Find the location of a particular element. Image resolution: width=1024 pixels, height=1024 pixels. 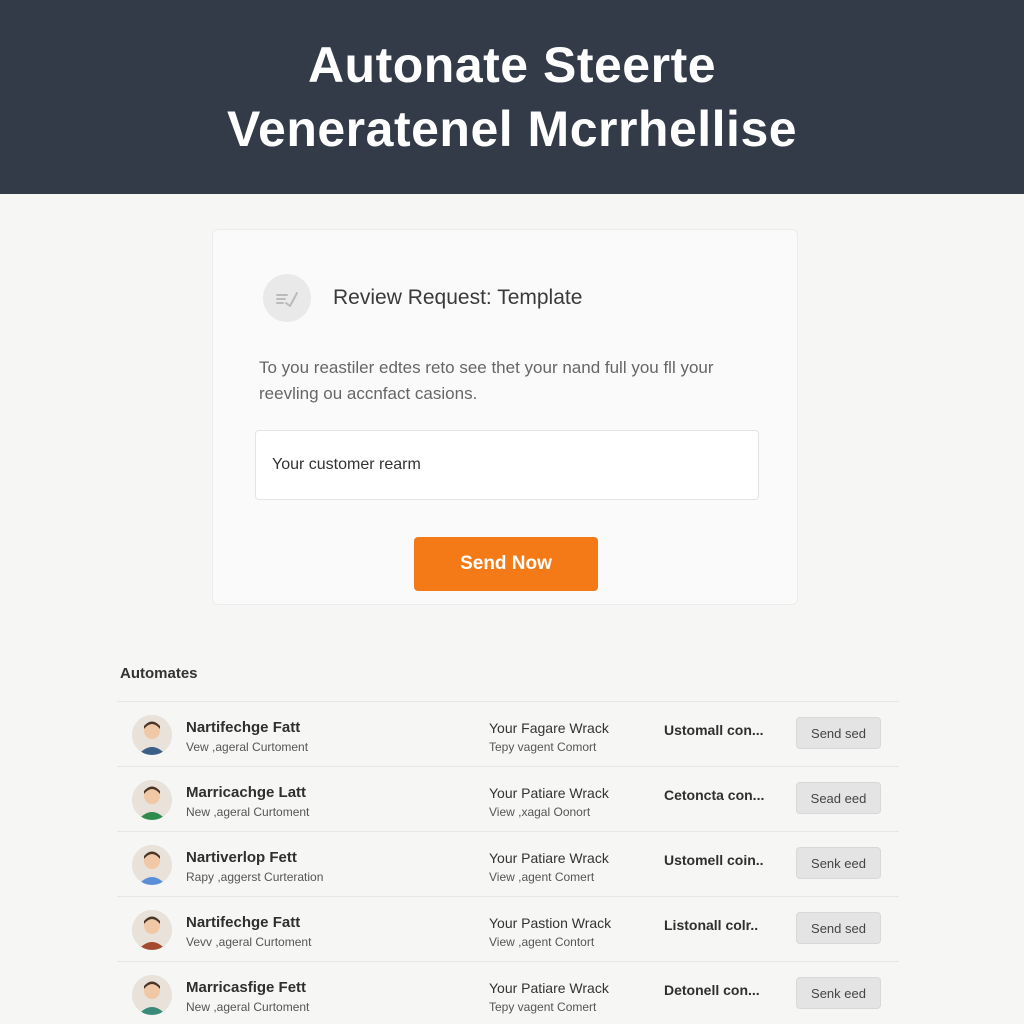

page-title-line-2: Veneratenel Mcrrhellise is located at coordinates (512, 129).